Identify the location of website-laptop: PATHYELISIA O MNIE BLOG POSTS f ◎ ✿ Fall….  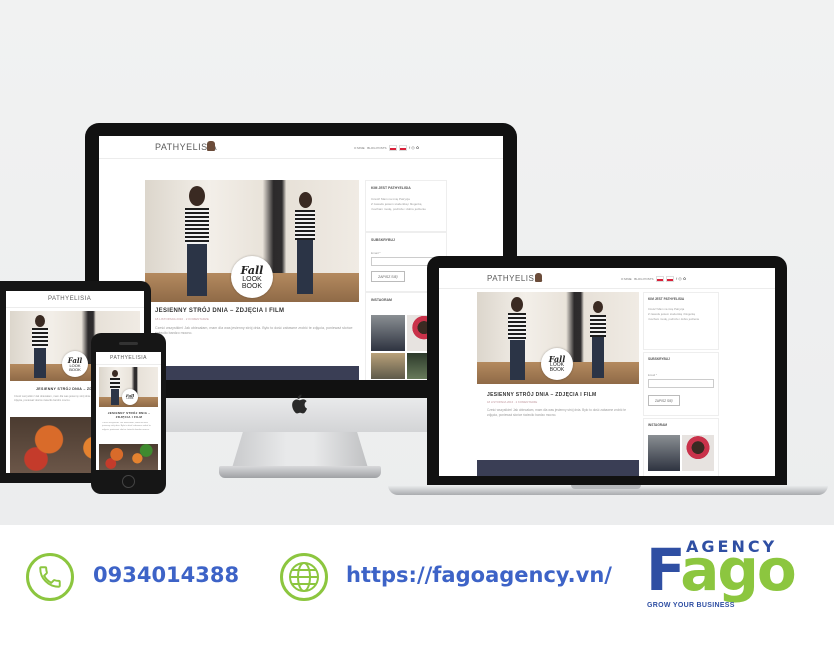
(607, 372).